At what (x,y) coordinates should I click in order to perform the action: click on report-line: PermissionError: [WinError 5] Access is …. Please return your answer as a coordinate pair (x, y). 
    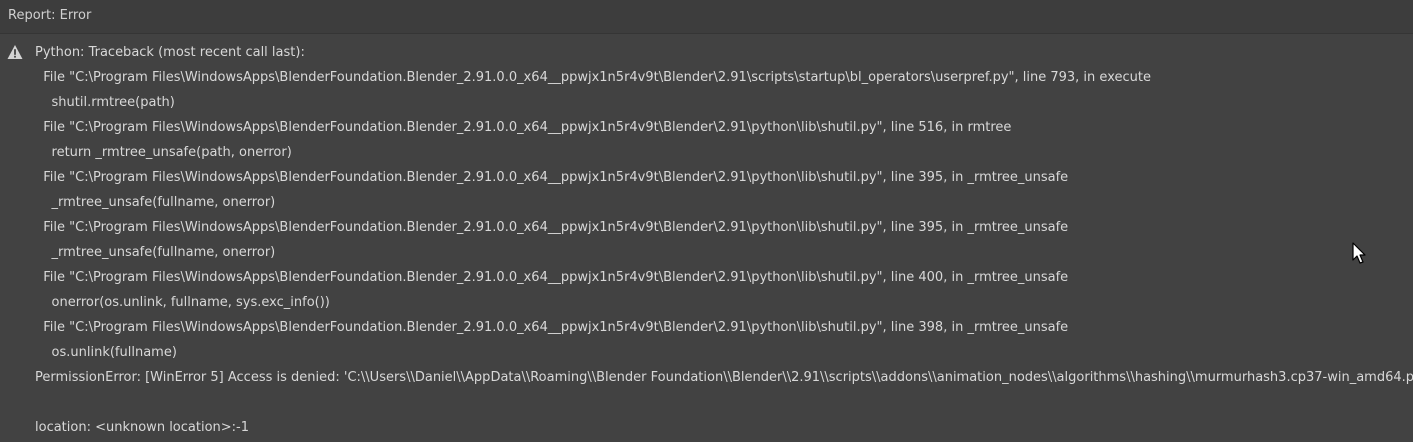
    Looking at the image, I should click on (724, 377).